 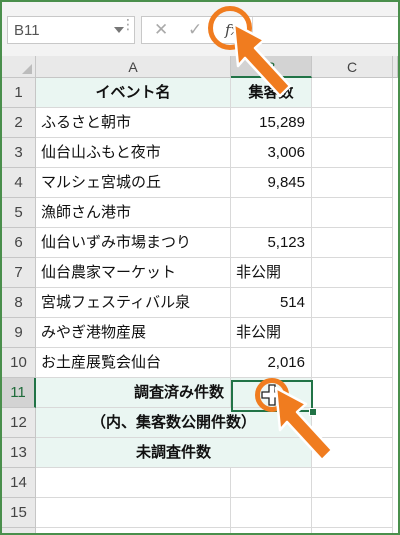 What do you see at coordinates (271, 483) in the screenshot?
I see `cell-b14` at bounding box center [271, 483].